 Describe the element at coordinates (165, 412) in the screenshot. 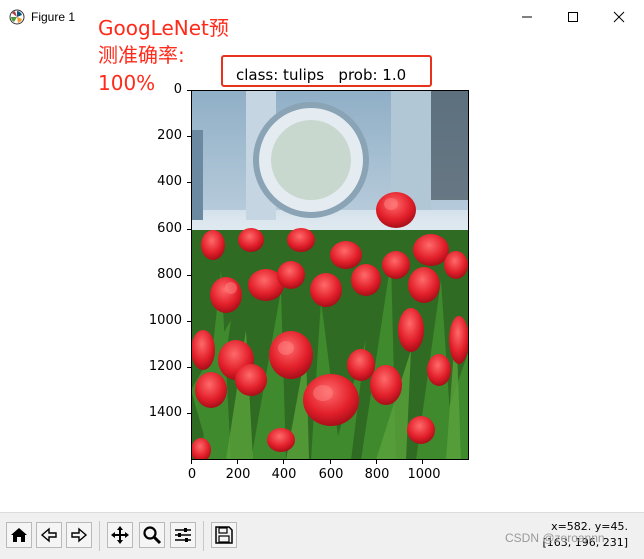

I see `y-tick-label: 1400` at that location.